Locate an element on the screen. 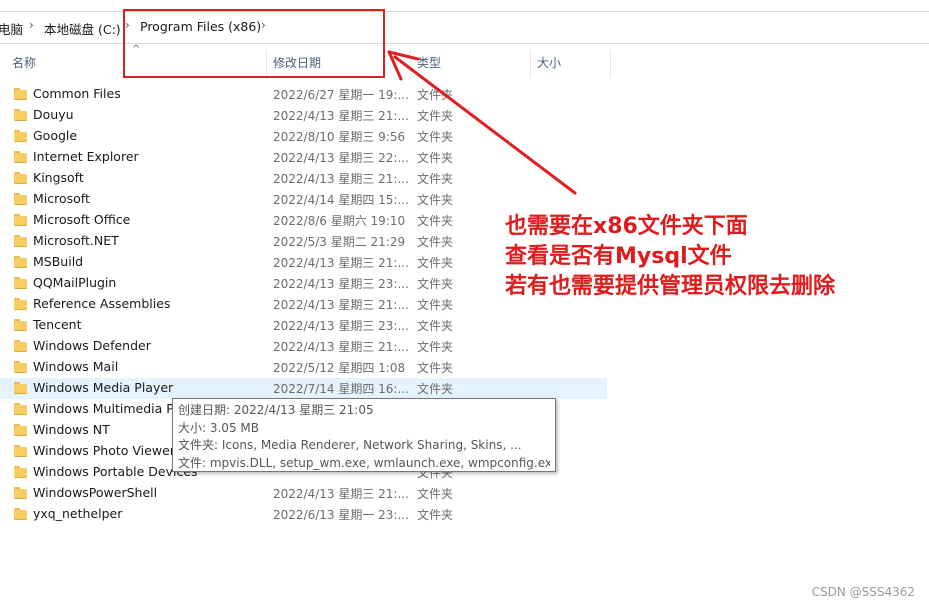  annotation-line: 若有也需要提供管理员权限去删除 is located at coordinates (670, 286).